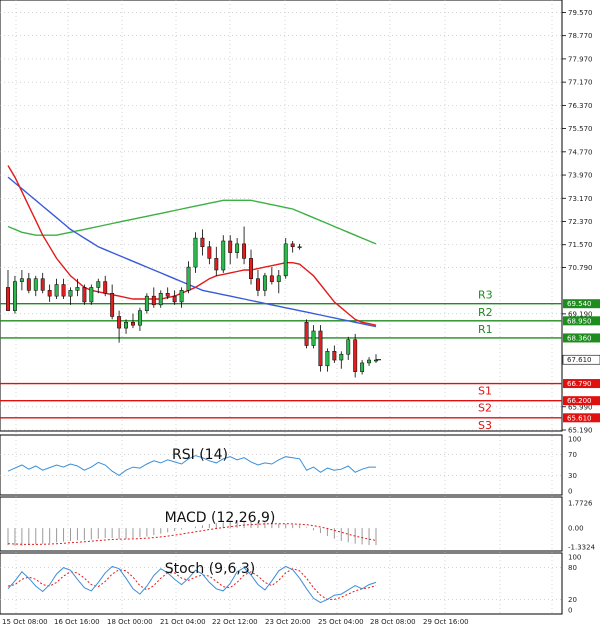 This screenshot has height=631, width=600. I want to click on price-tick-label: 79.570, so click(580, 13).